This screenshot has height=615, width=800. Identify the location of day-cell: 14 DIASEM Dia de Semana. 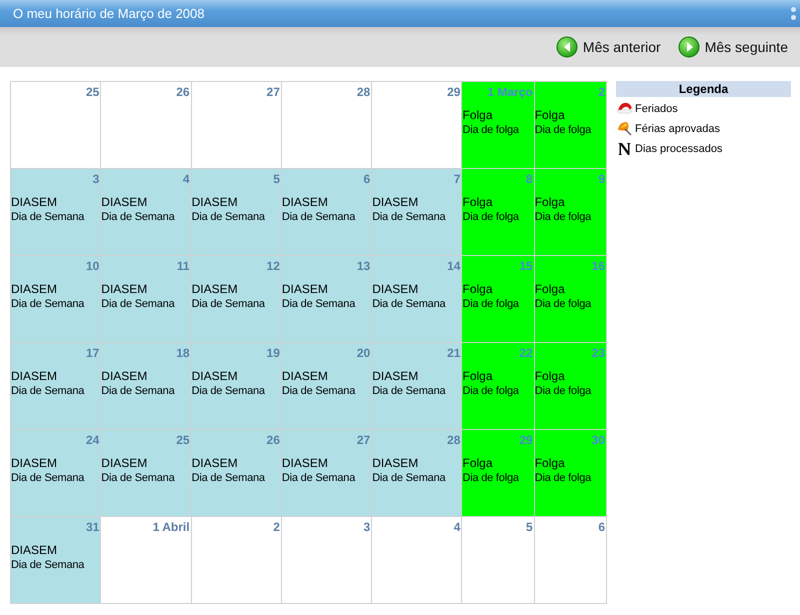
(417, 299).